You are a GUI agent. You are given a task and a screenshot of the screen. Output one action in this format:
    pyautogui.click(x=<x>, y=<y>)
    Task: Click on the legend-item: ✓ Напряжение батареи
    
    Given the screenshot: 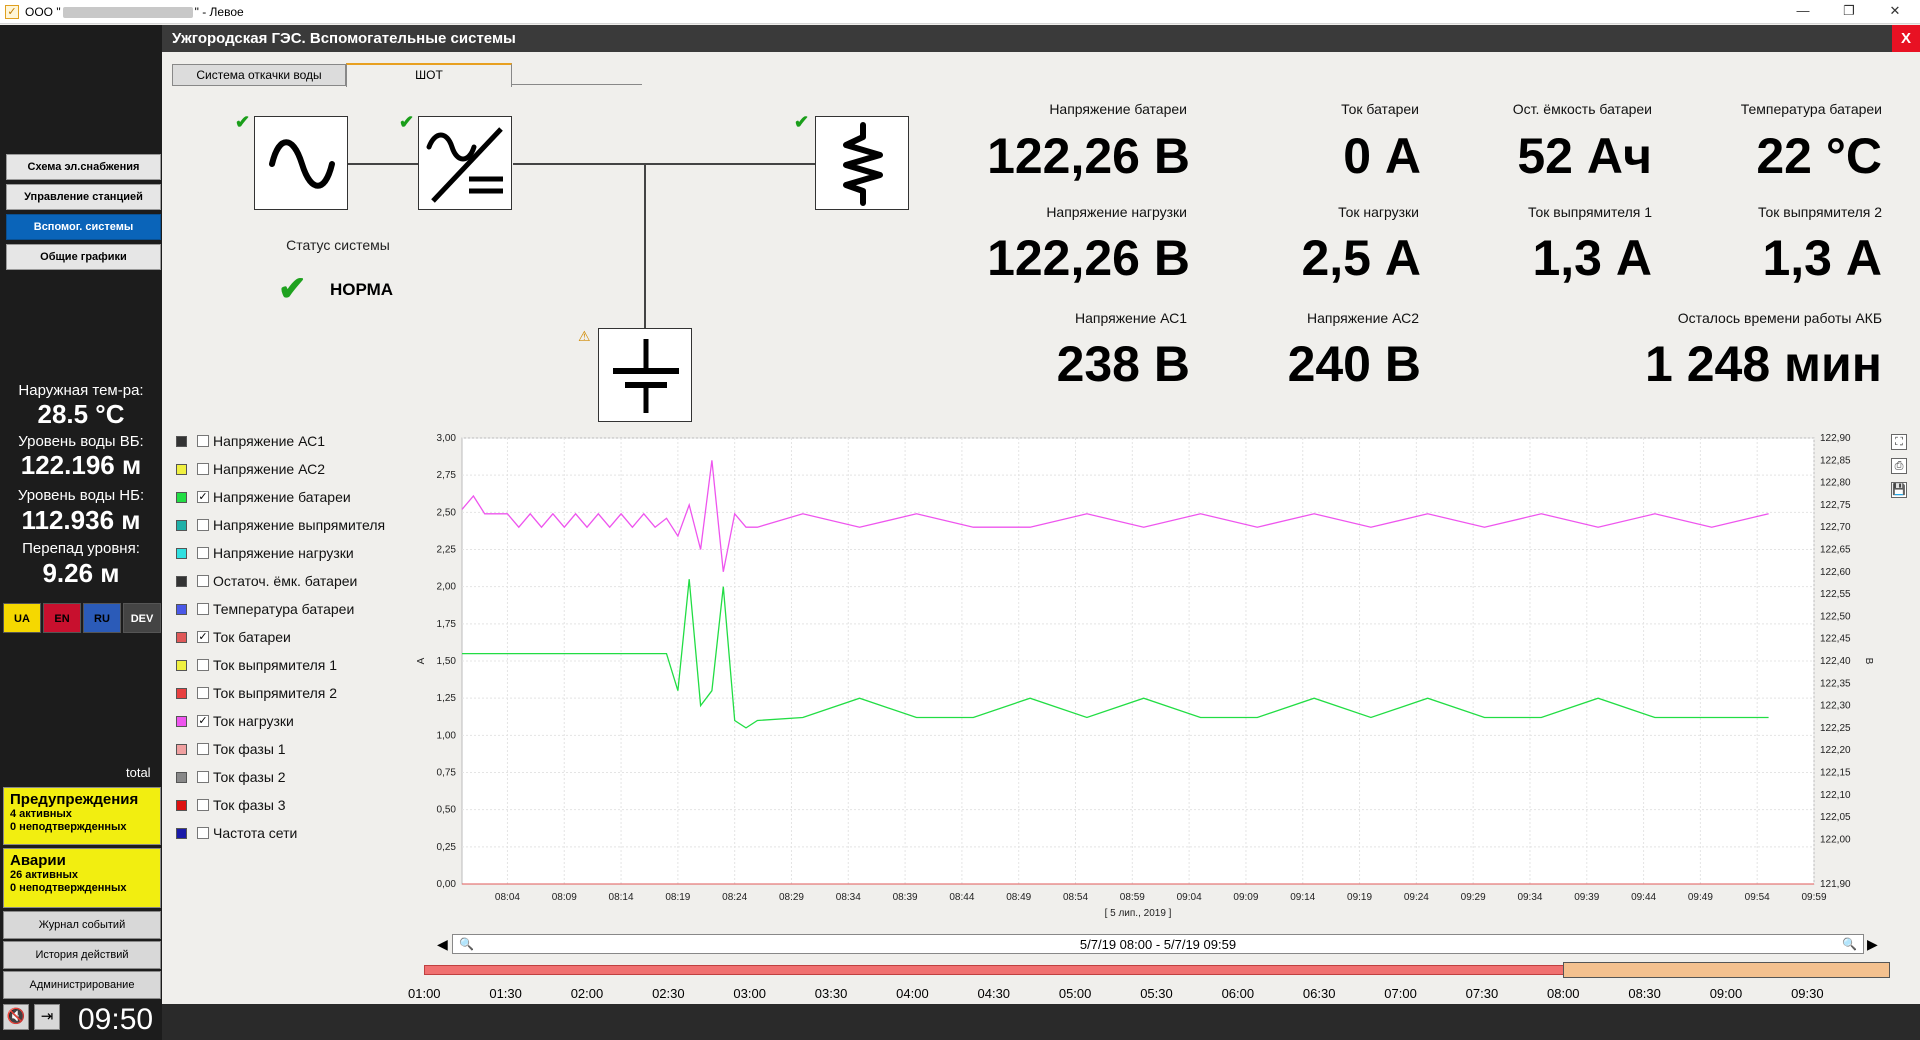 What is the action you would take?
    pyautogui.click(x=296, y=498)
    